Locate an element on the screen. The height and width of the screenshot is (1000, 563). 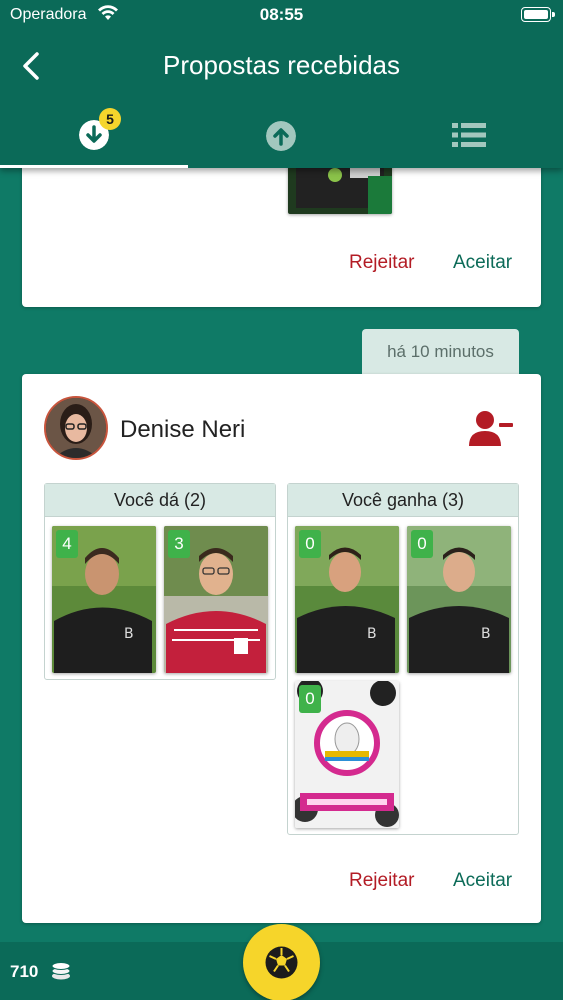
avatar is located at coordinates (76, 428).